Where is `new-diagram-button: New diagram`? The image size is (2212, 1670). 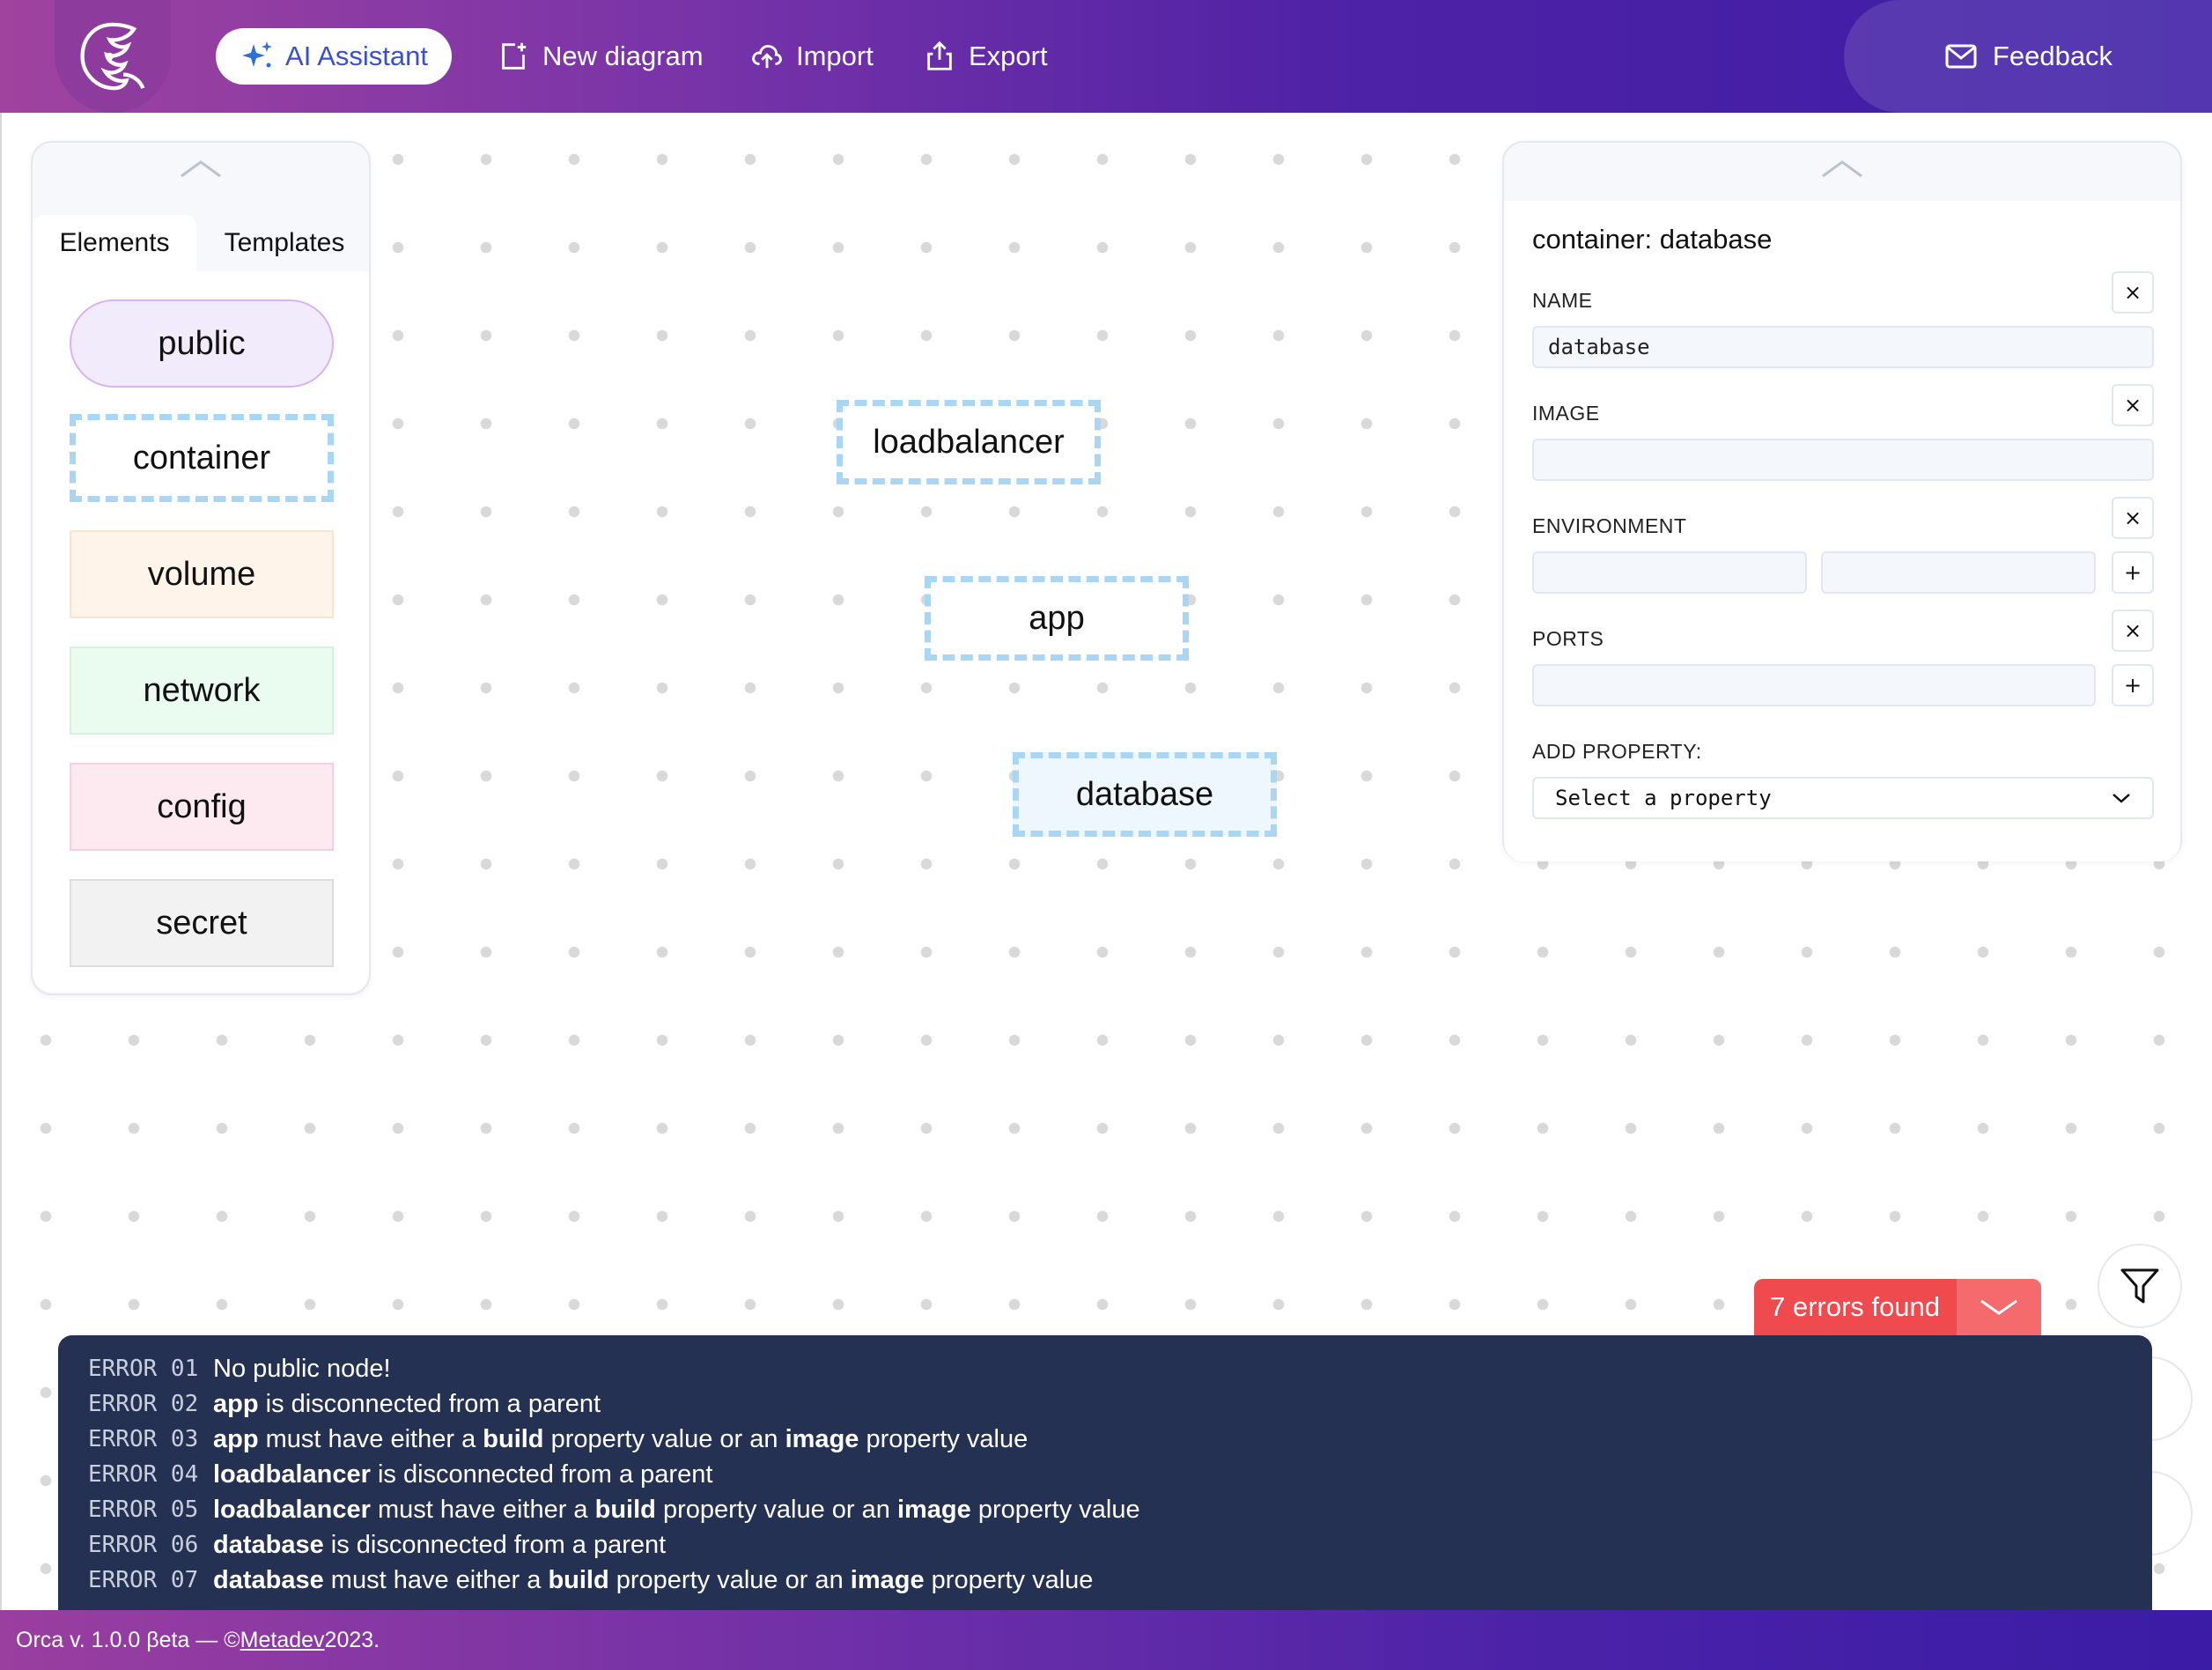
new-diagram-button: New diagram is located at coordinates (600, 56).